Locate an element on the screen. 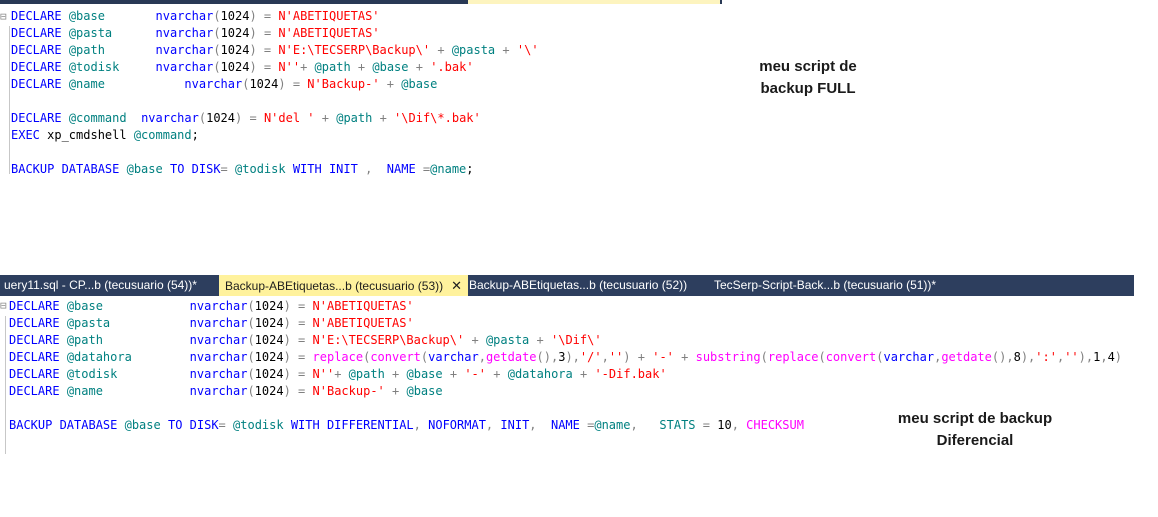 The image size is (1158, 517). code-token: INIT is located at coordinates (515, 425).